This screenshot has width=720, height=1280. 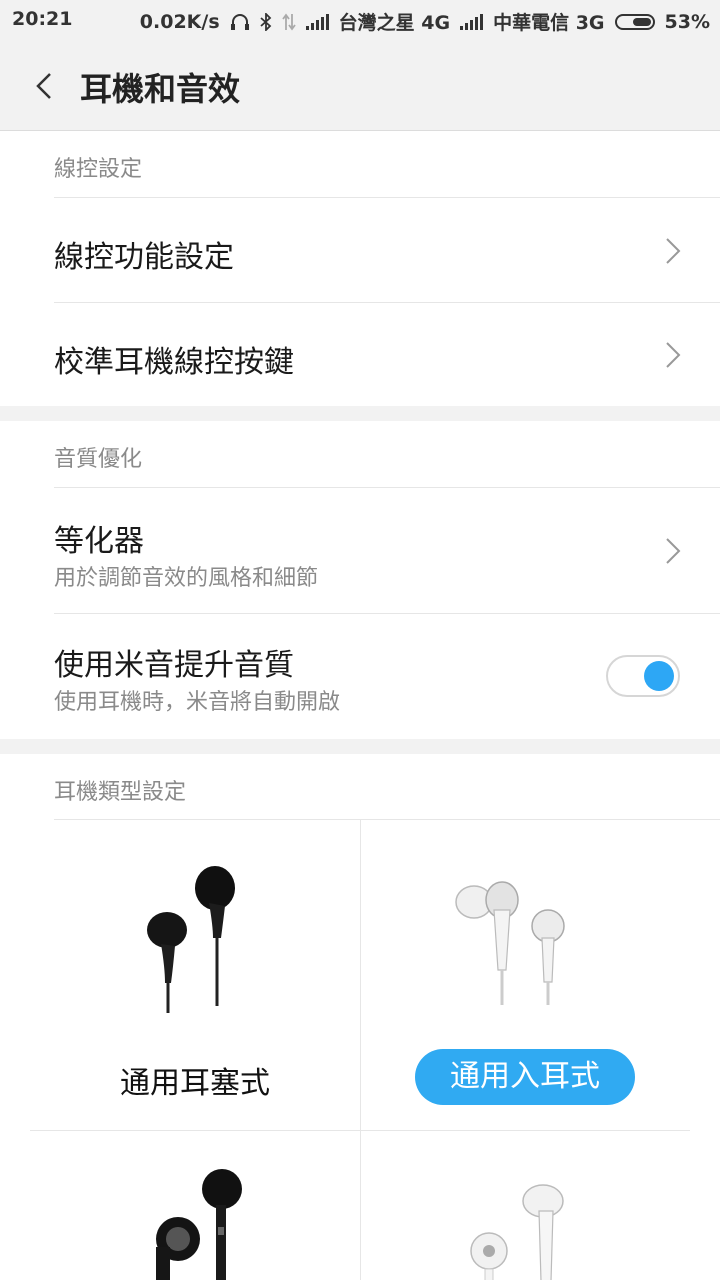 I want to click on item-title: 等化器, so click(x=99, y=541).